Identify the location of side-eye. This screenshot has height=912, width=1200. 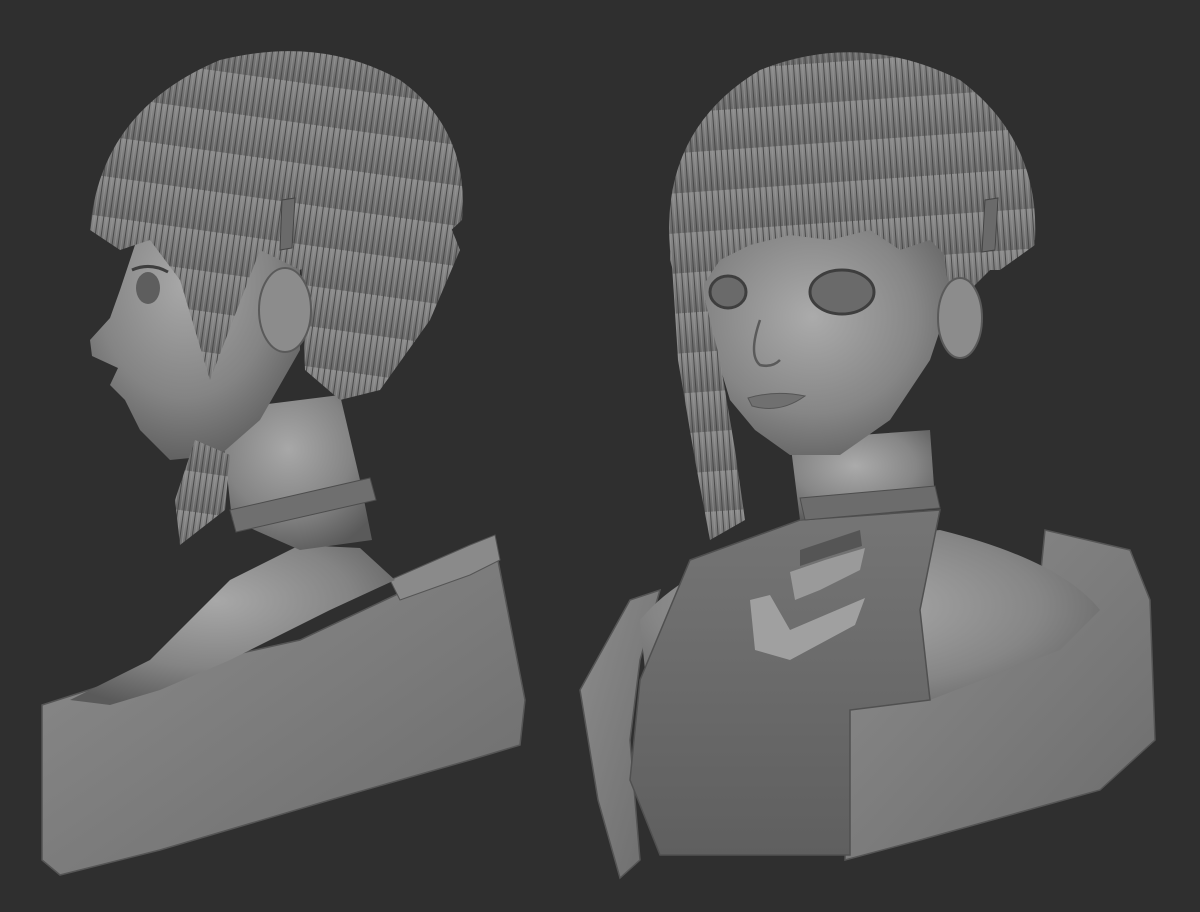
(148, 288).